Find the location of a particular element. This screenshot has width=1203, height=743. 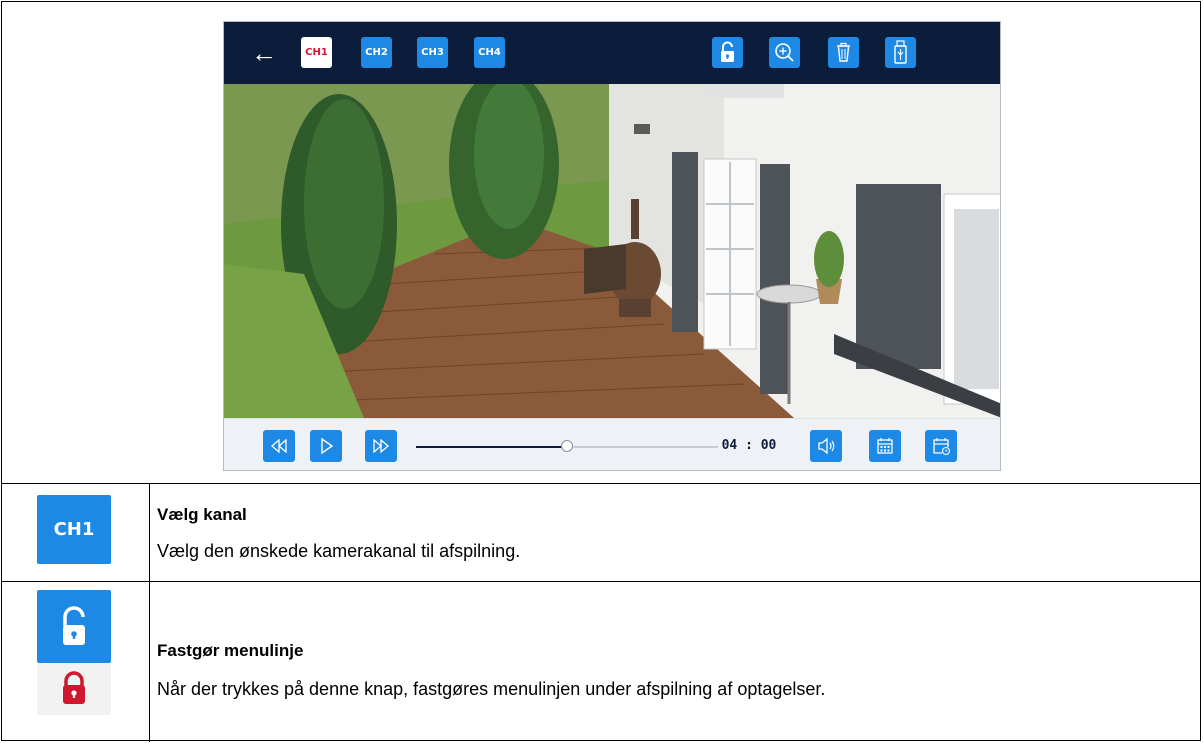

trash-icon is located at coordinates (843, 52).